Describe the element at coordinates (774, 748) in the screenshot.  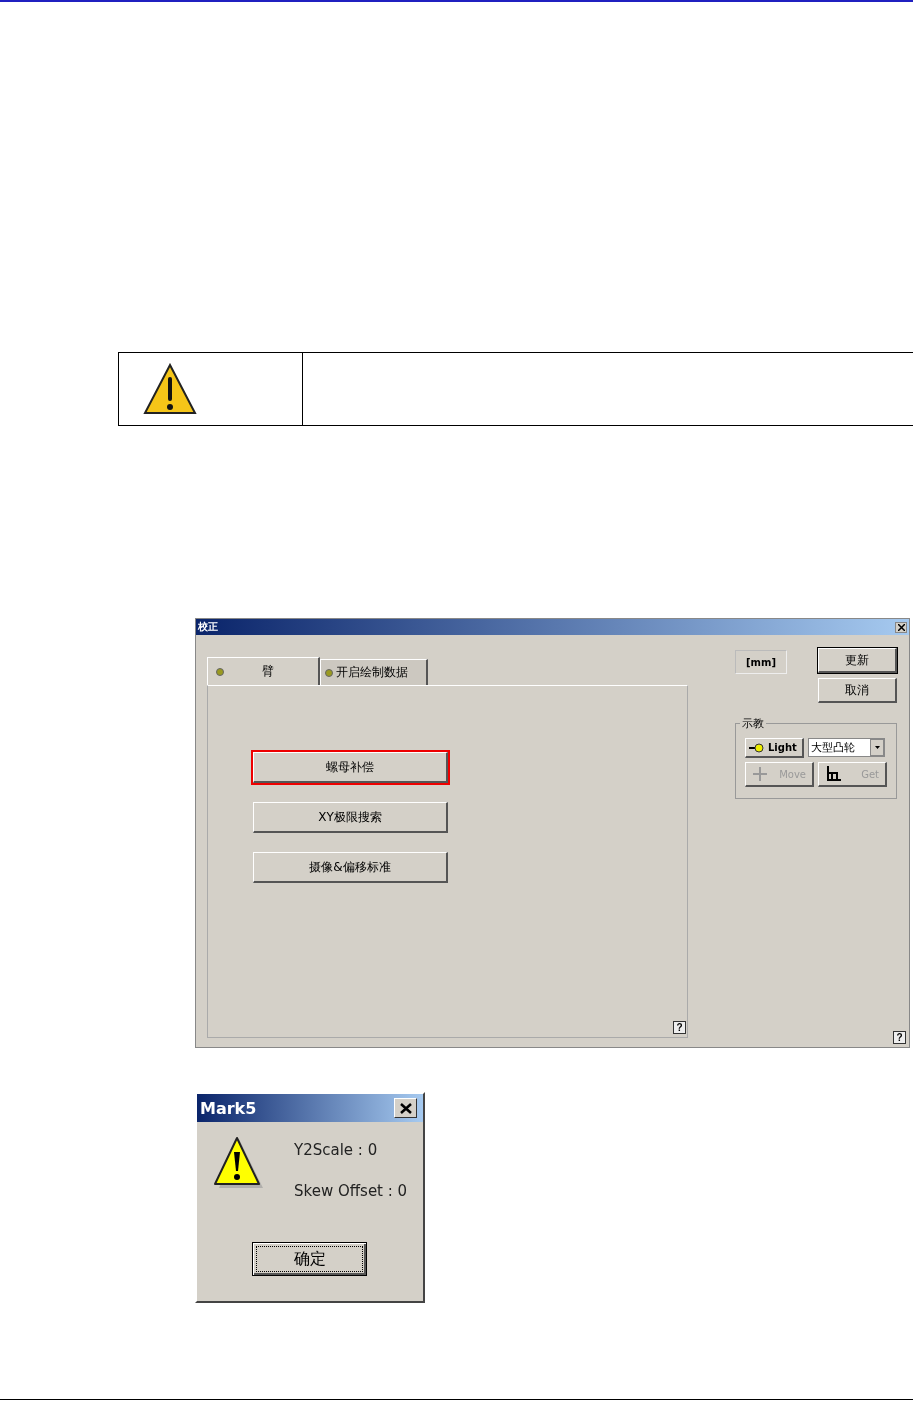
I see `light-button: Light` at that location.